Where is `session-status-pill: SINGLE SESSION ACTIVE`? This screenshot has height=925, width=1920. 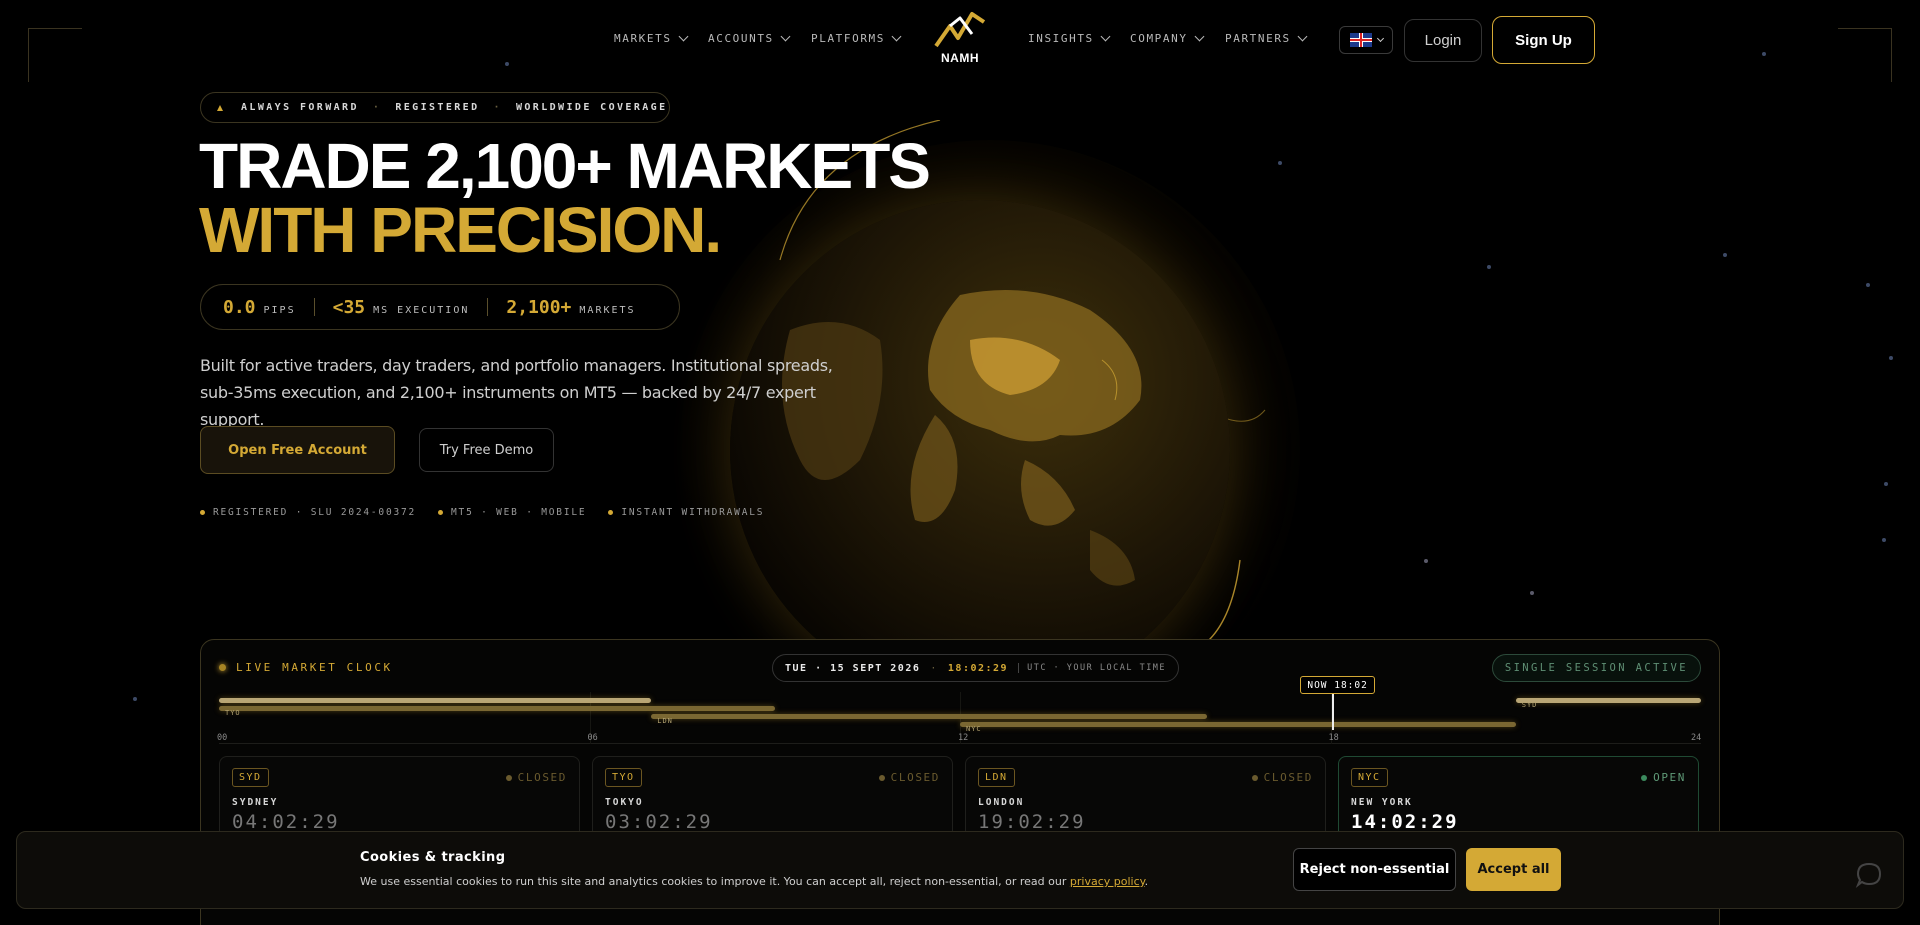 session-status-pill: SINGLE SESSION ACTIVE is located at coordinates (1596, 668).